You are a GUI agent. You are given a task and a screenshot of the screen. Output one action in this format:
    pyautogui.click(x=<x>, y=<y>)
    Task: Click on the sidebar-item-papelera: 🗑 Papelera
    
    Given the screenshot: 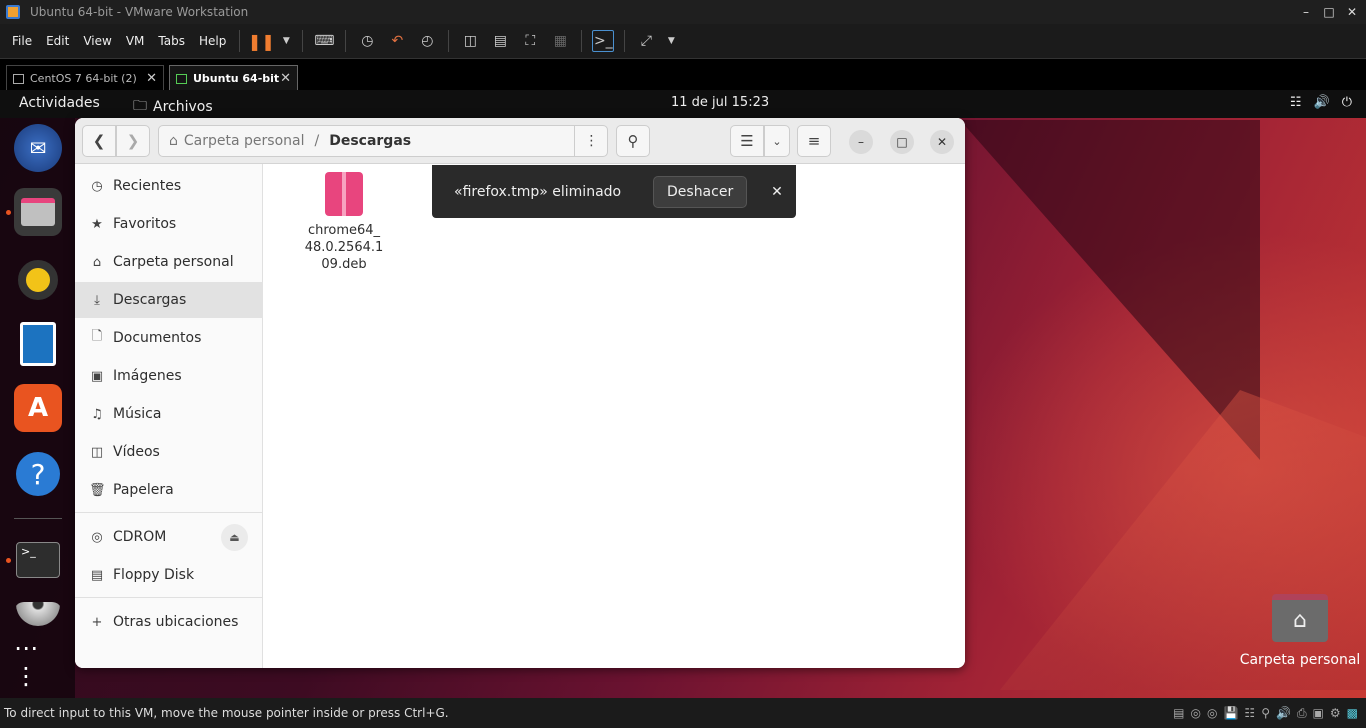 What is the action you would take?
    pyautogui.click(x=169, y=490)
    